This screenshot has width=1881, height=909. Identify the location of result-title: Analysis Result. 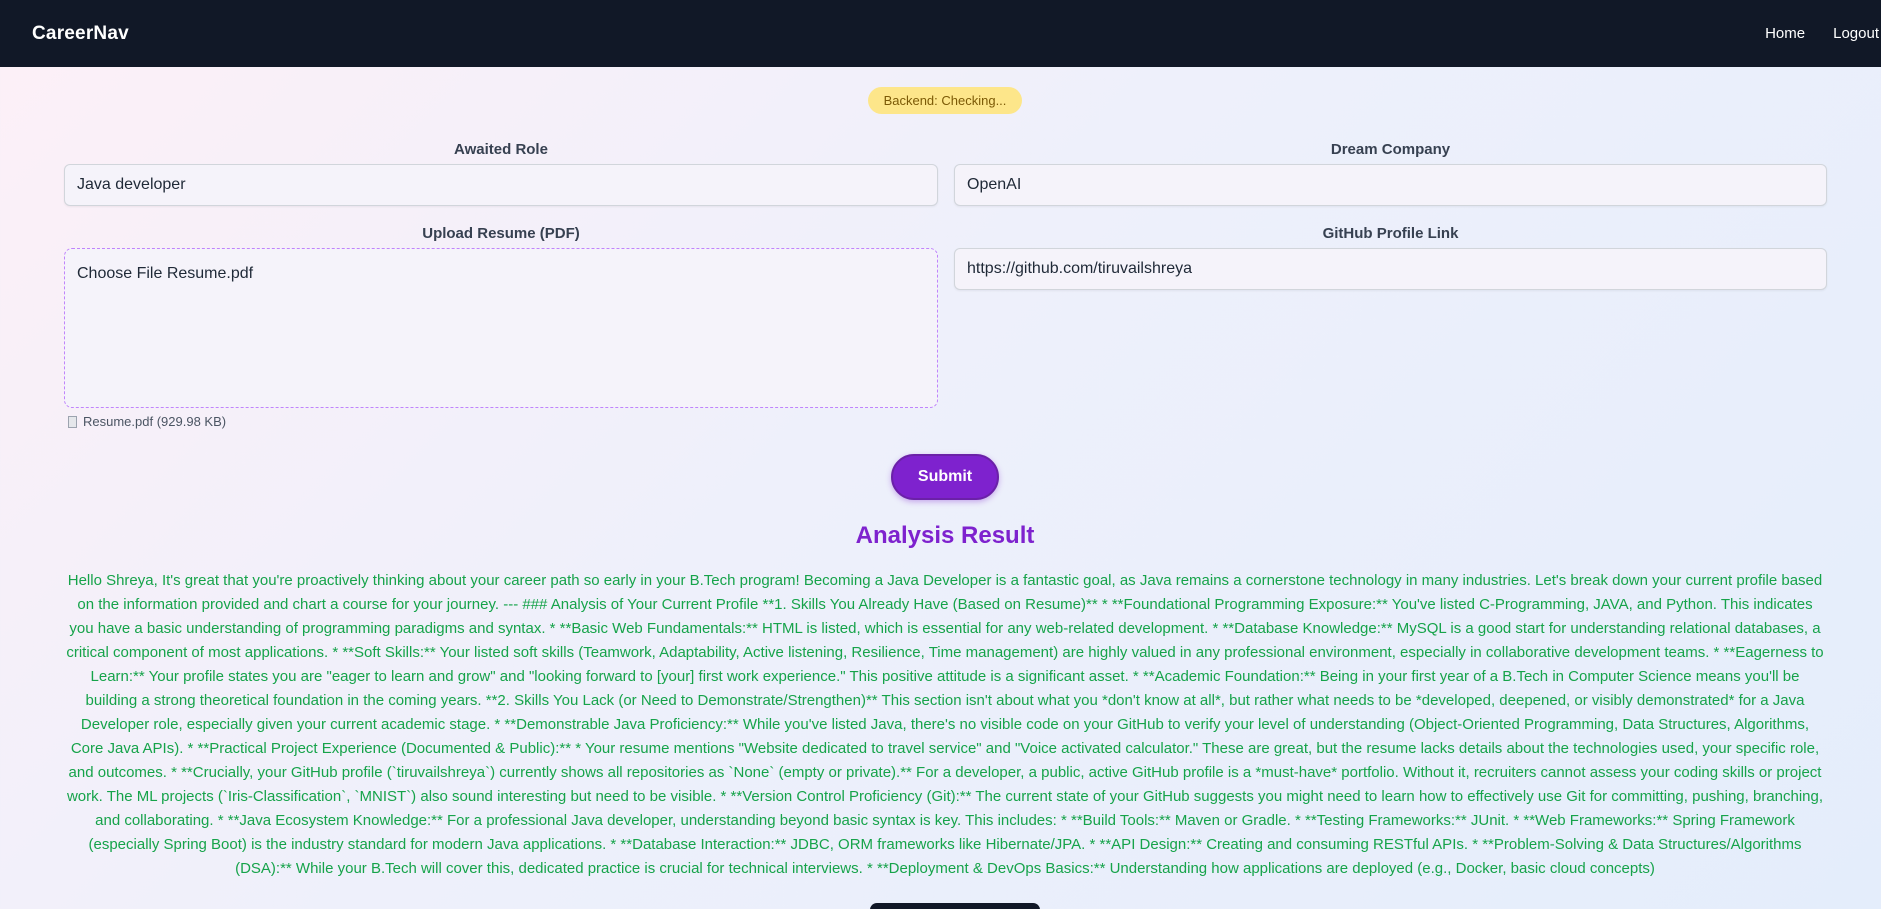
(945, 535).